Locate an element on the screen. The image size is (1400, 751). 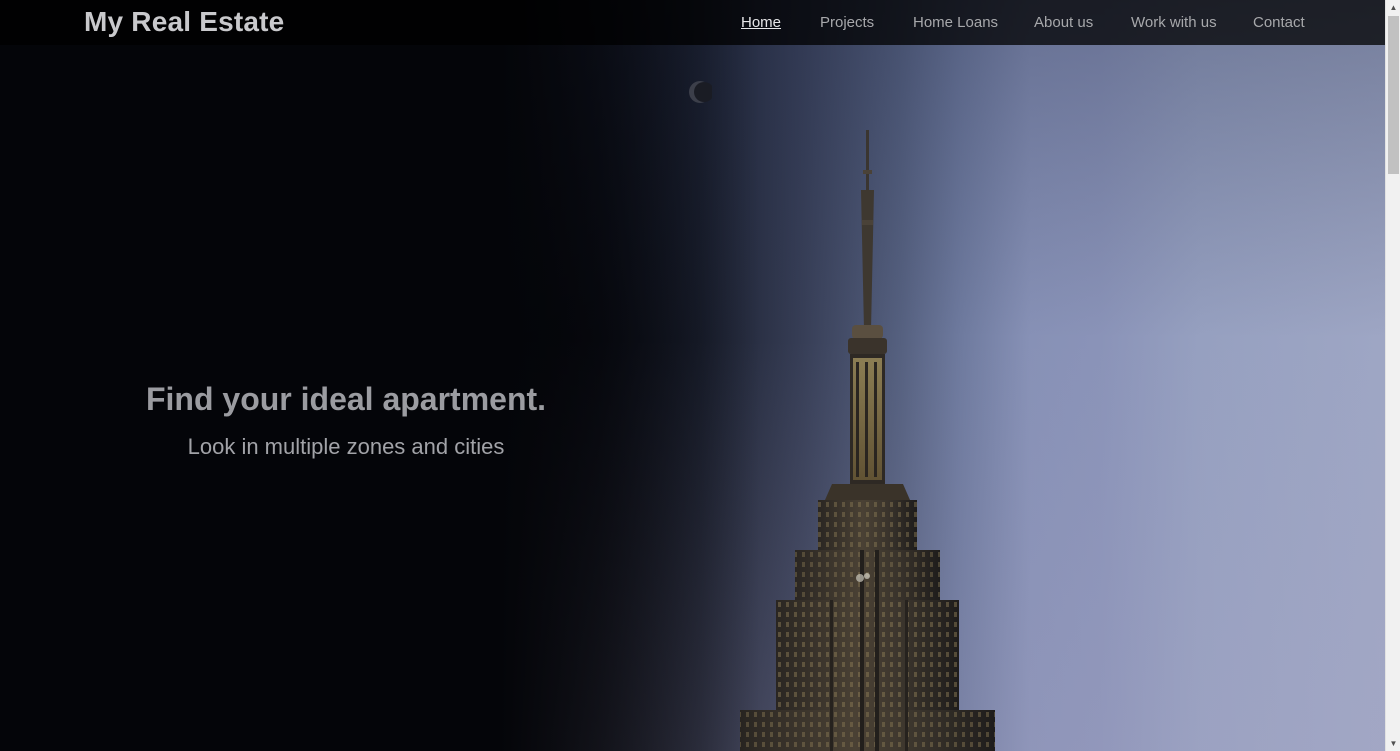
vertical-scrollbar: ▲ ▼ is located at coordinates (1392, 375).